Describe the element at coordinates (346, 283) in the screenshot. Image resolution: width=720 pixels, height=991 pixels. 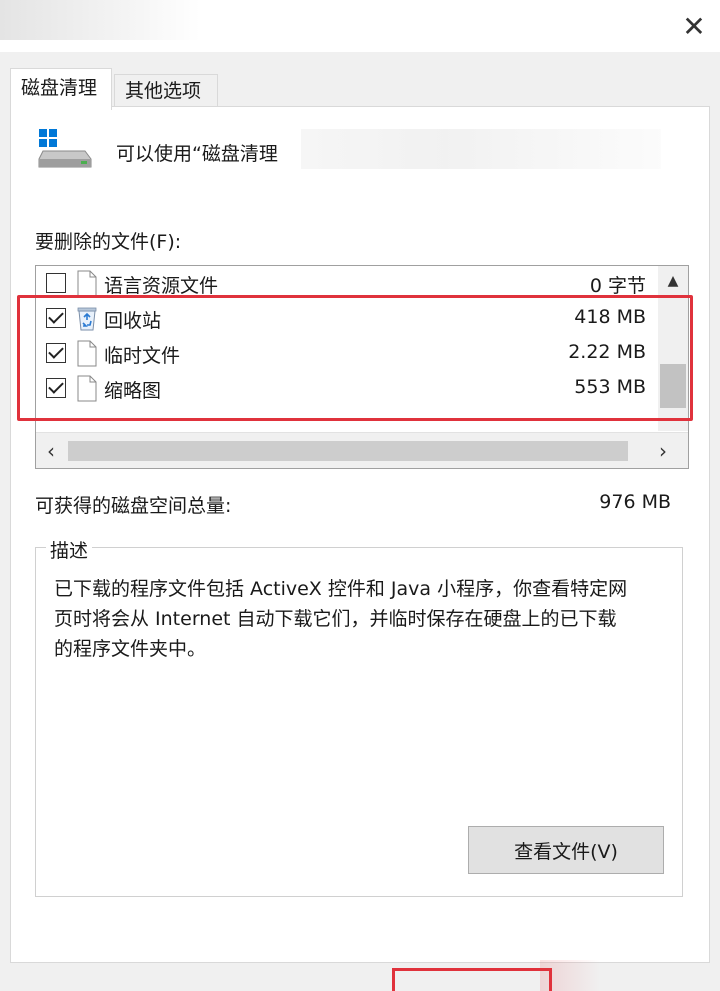
I see `list-item: 语言资源文件 0 字节` at that location.